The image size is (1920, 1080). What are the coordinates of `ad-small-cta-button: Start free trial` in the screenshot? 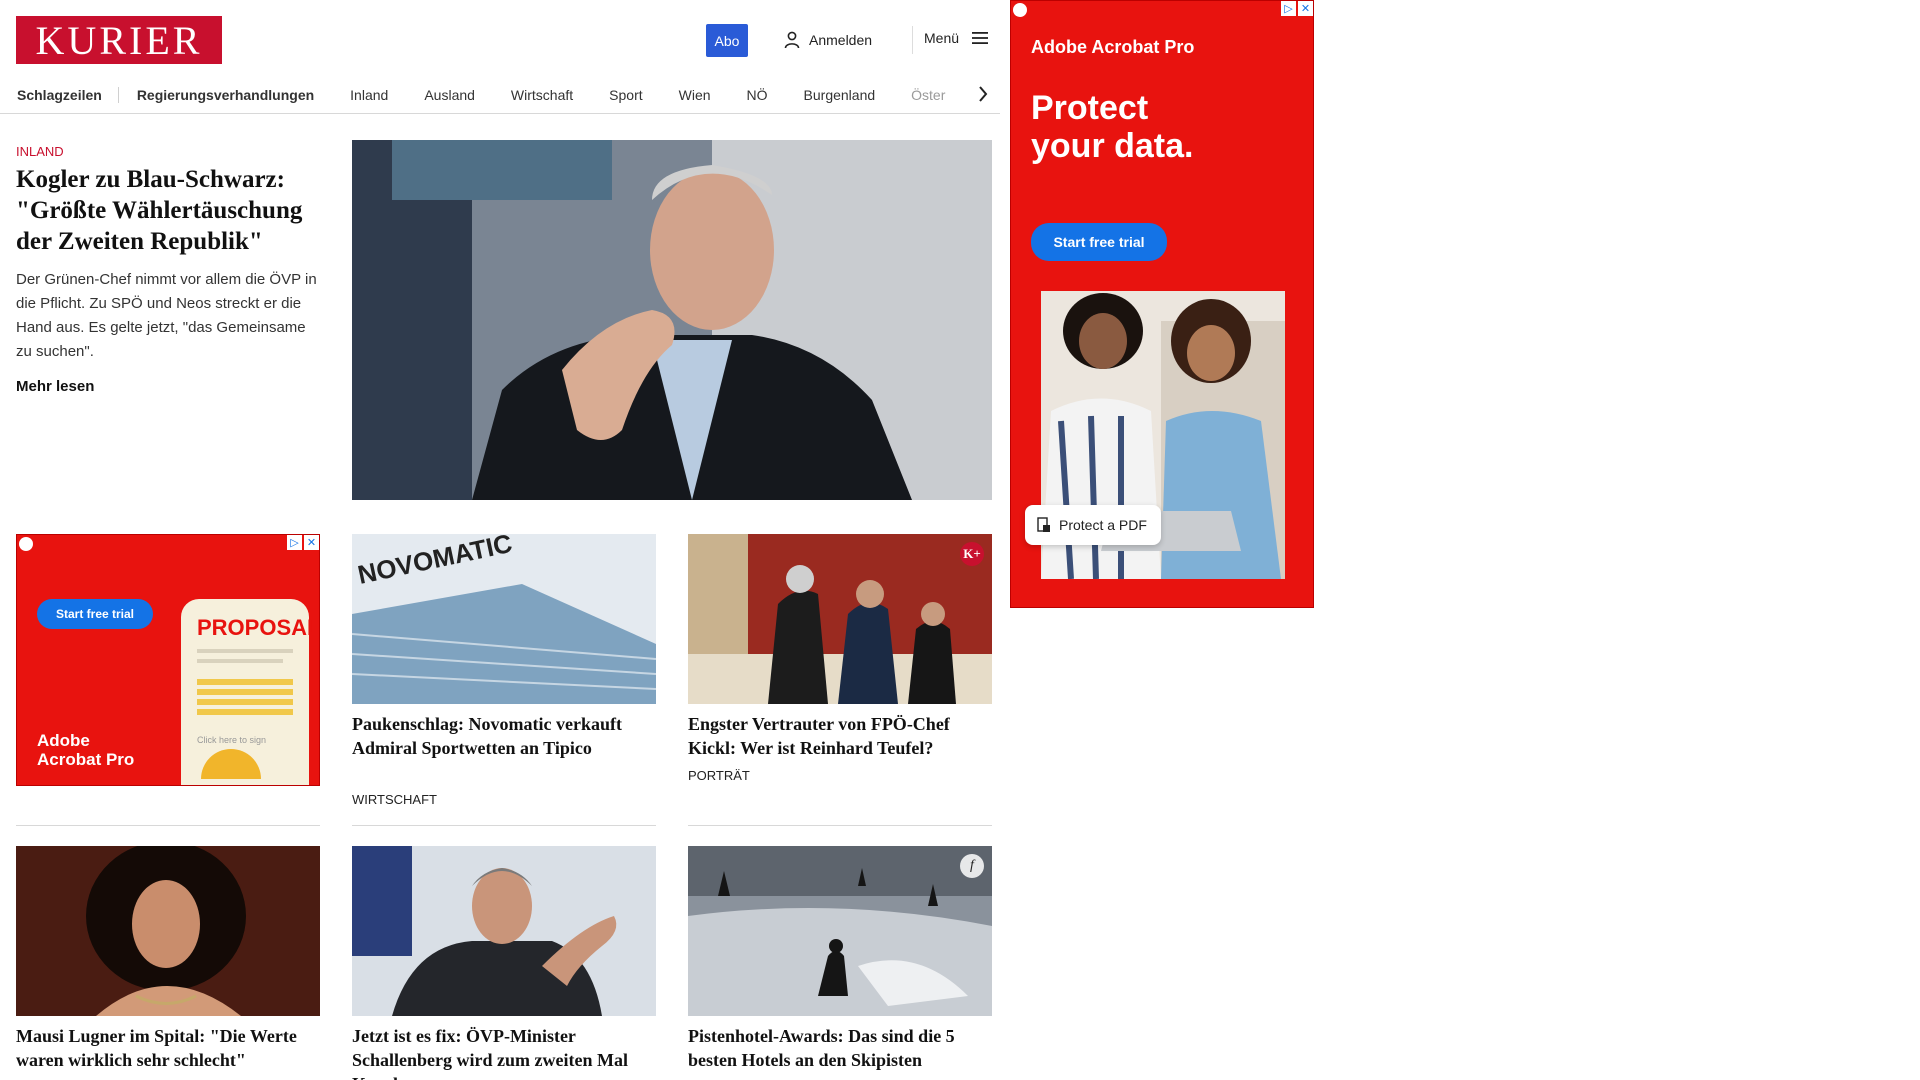 It's located at (95, 614).